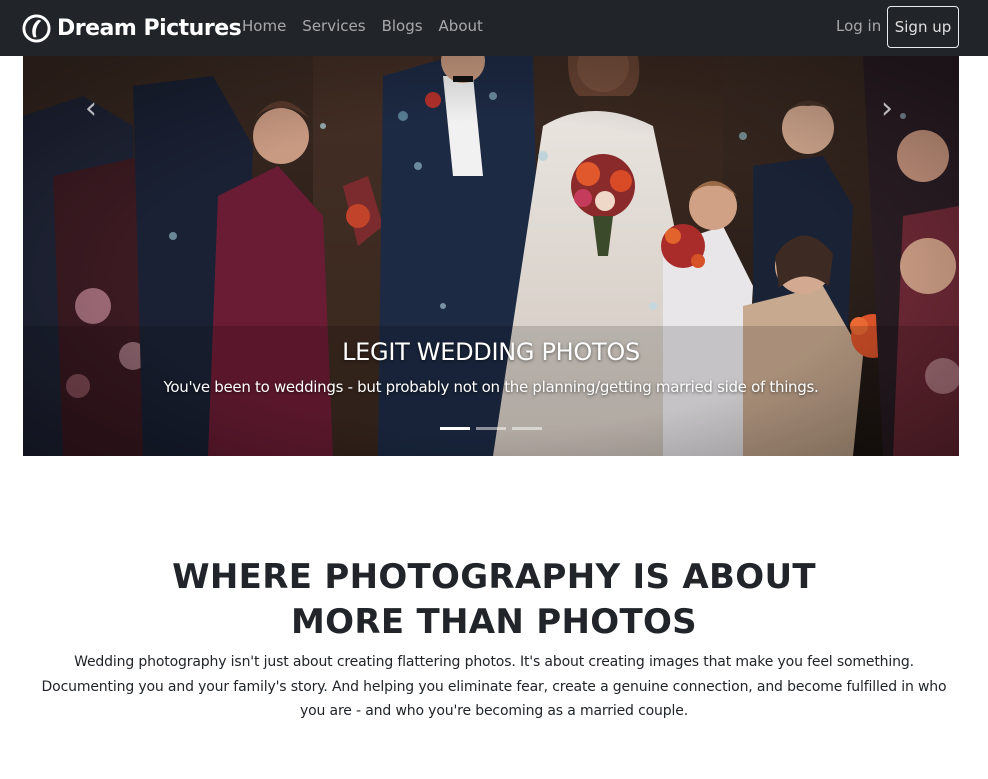  I want to click on carousel-indicators, so click(491, 428).